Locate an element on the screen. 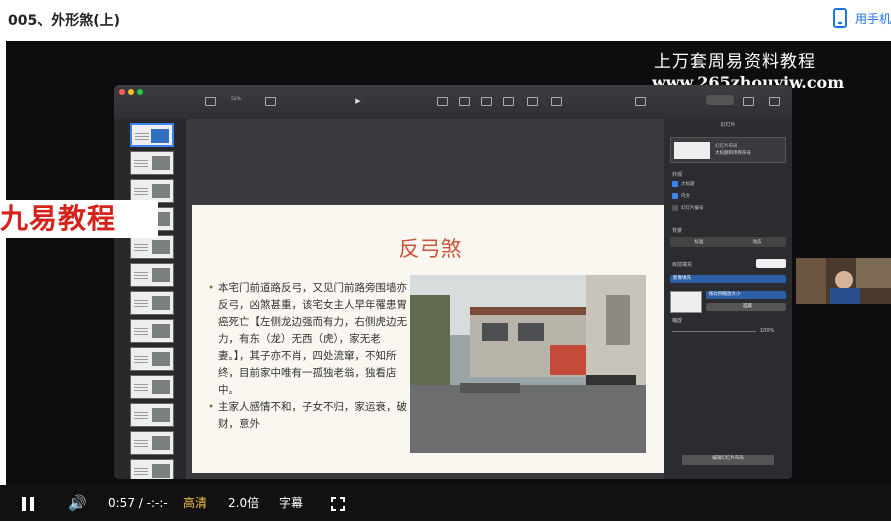 The image size is (891, 522). animate-icon is located at coordinates (748, 101).